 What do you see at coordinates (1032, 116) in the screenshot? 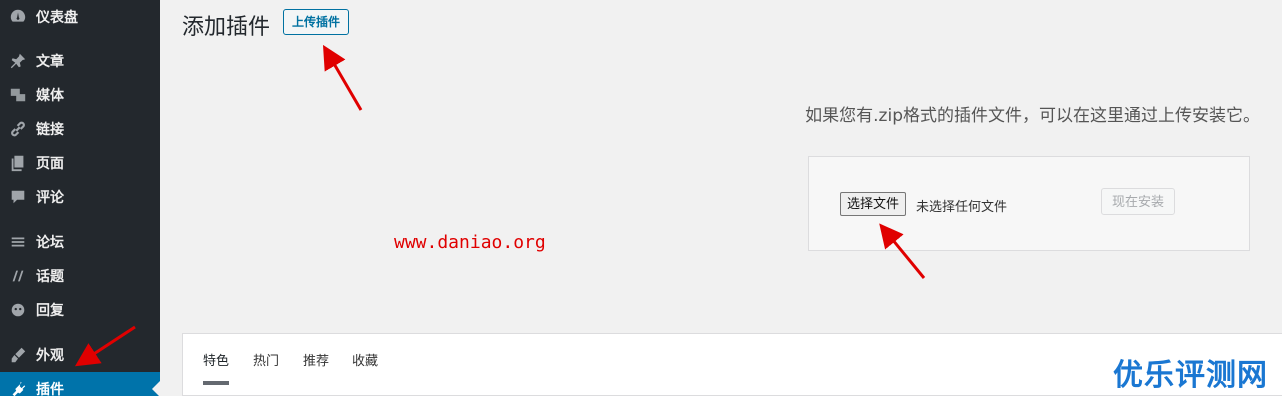
I see `upload-help-text: 如果您有.zip格式的插件文件，可以在这里通过上传安装它。` at bounding box center [1032, 116].